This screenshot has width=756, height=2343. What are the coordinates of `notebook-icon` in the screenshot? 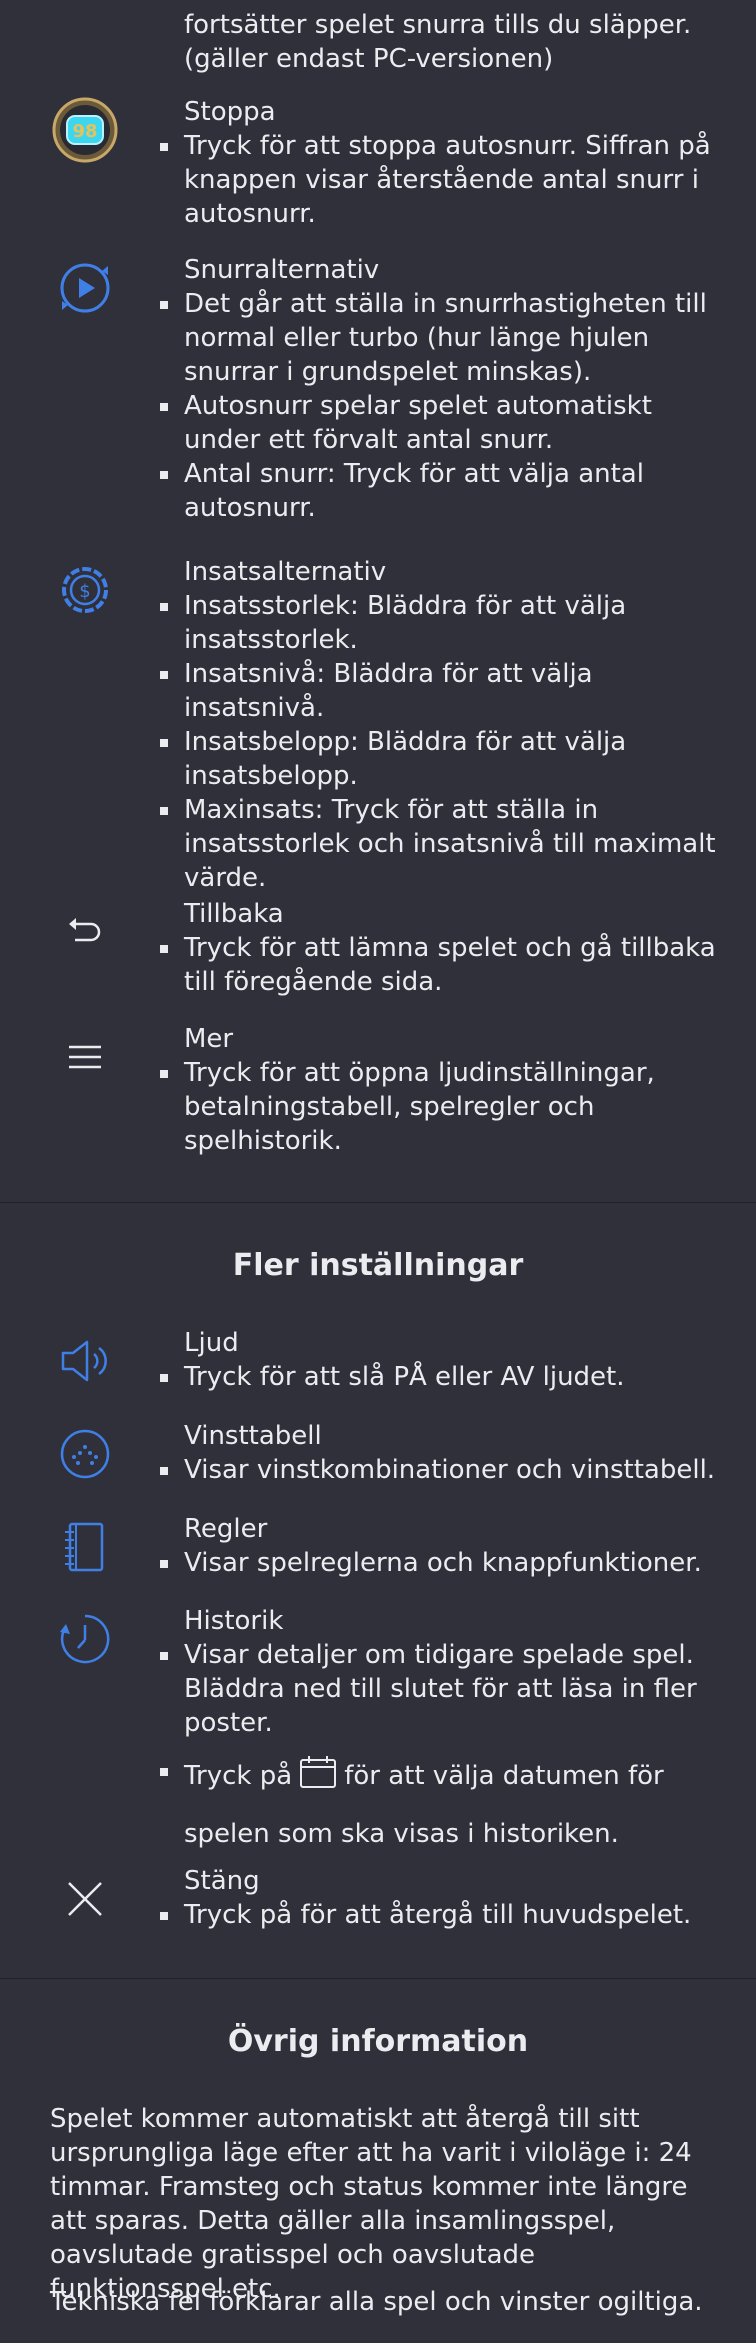 It's located at (85, 1547).